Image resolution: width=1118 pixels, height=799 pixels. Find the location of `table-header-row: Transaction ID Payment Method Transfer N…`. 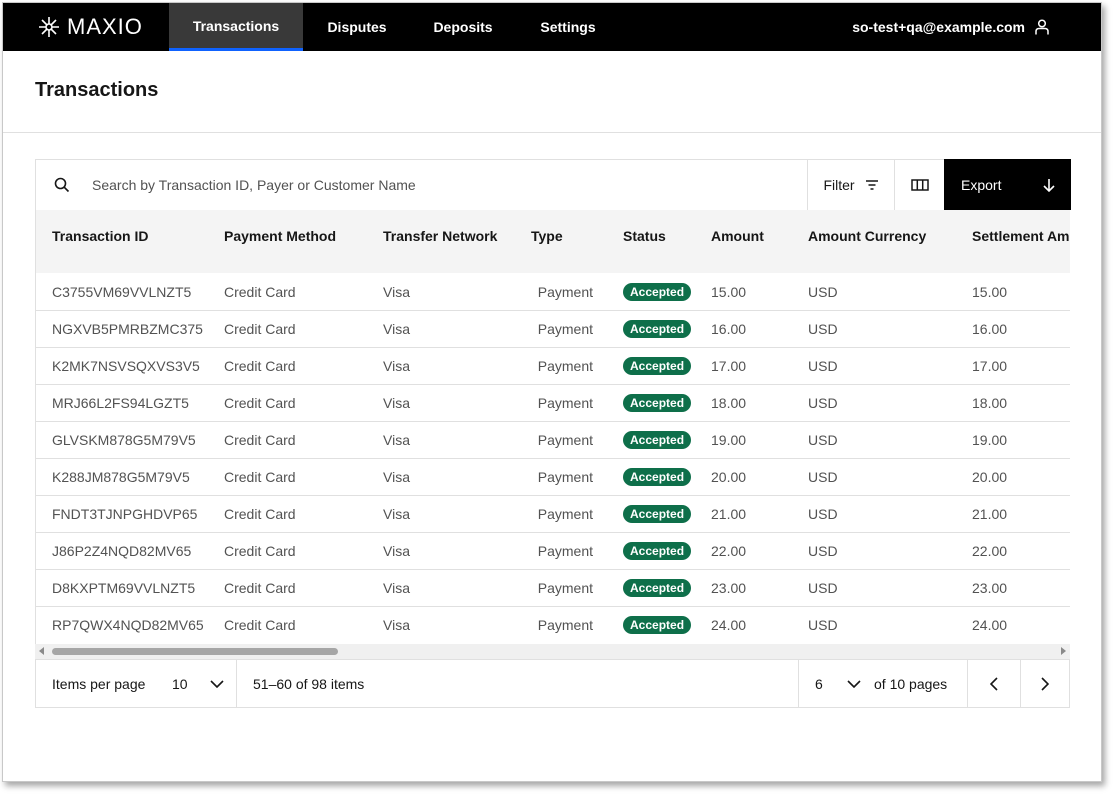

table-header-row: Transaction ID Payment Method Transfer N… is located at coordinates (553, 241).